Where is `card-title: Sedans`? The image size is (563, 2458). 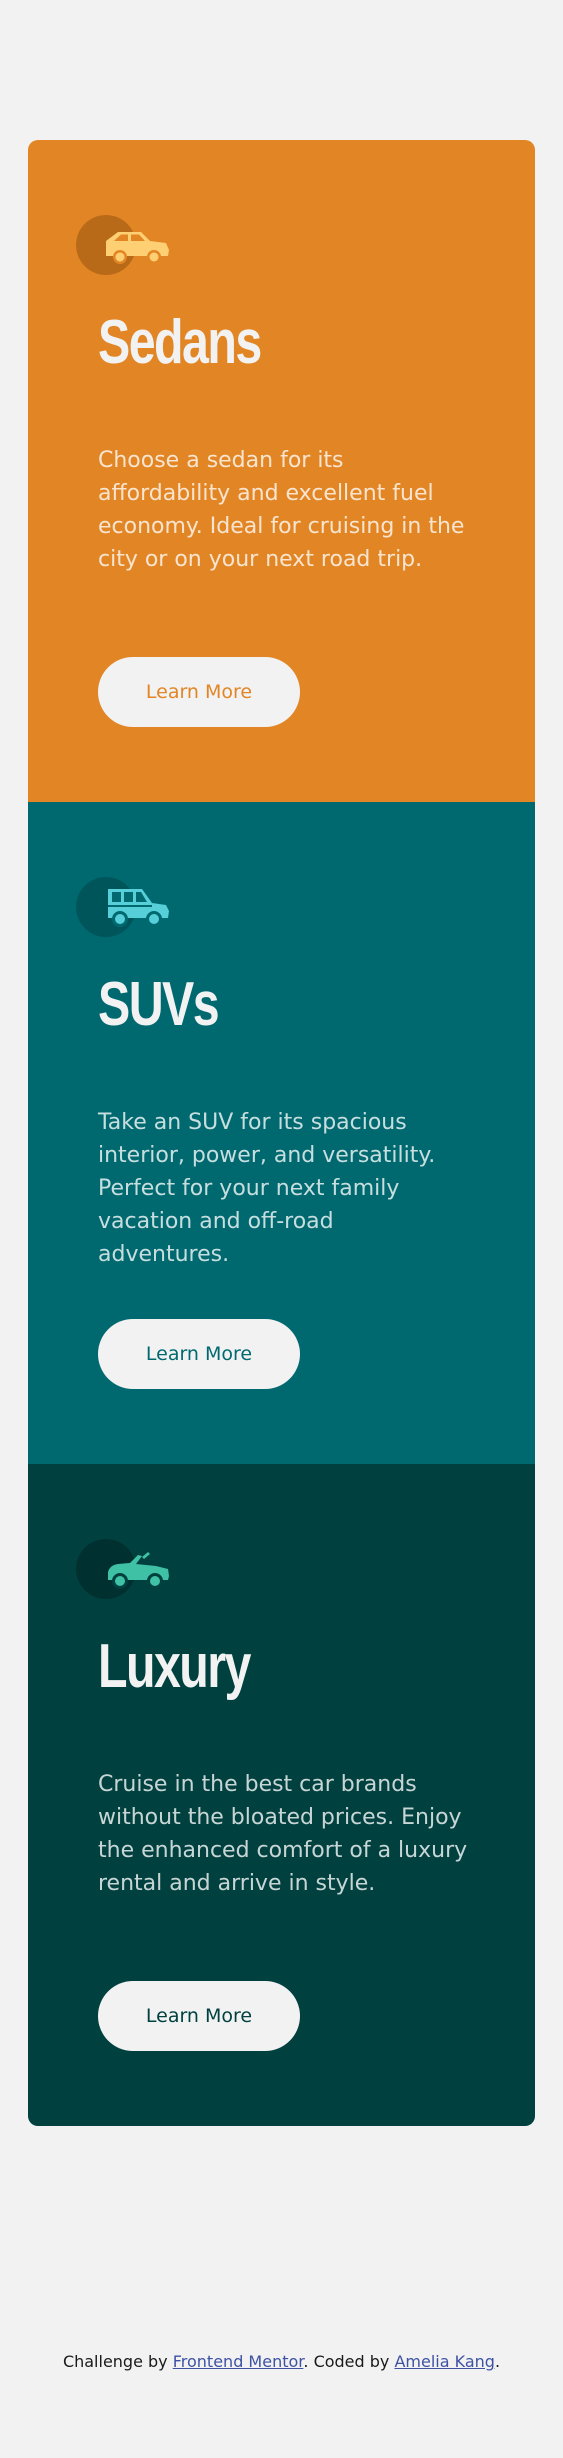 card-title: Sedans is located at coordinates (180, 342).